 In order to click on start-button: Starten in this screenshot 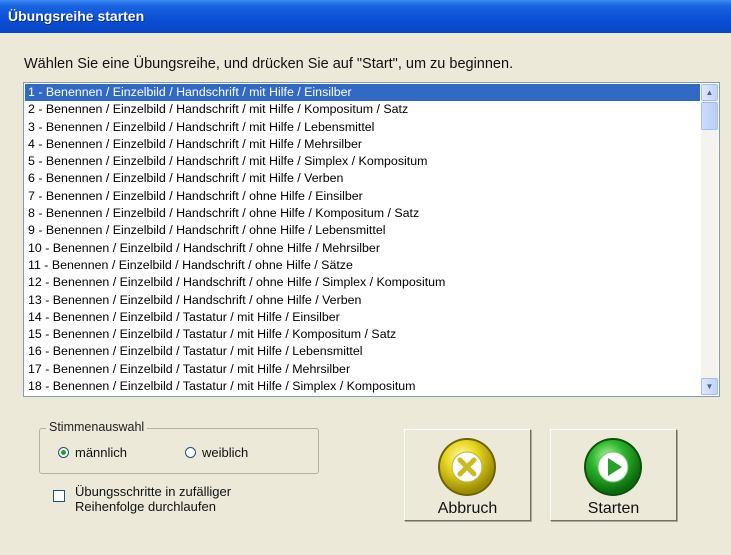, I will do `click(613, 475)`.